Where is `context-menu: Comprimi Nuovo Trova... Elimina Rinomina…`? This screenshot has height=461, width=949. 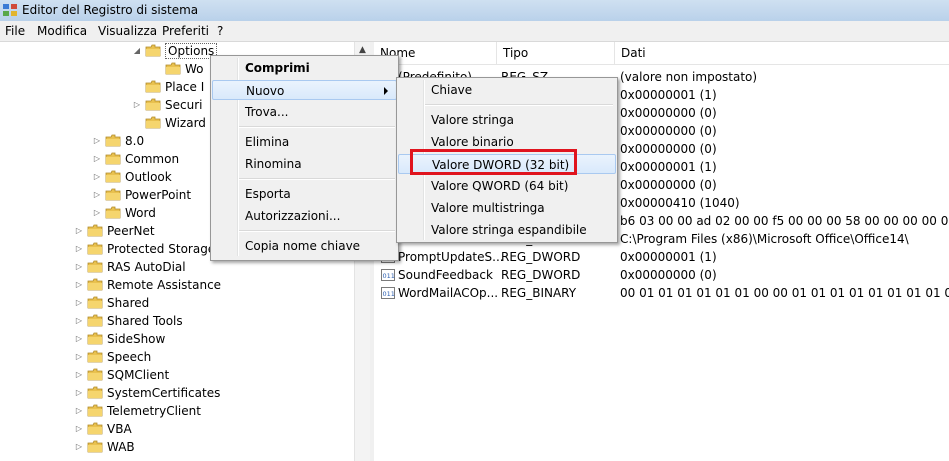 context-menu: Comprimi Nuovo Trova... Elimina Rinomina… is located at coordinates (304, 158).